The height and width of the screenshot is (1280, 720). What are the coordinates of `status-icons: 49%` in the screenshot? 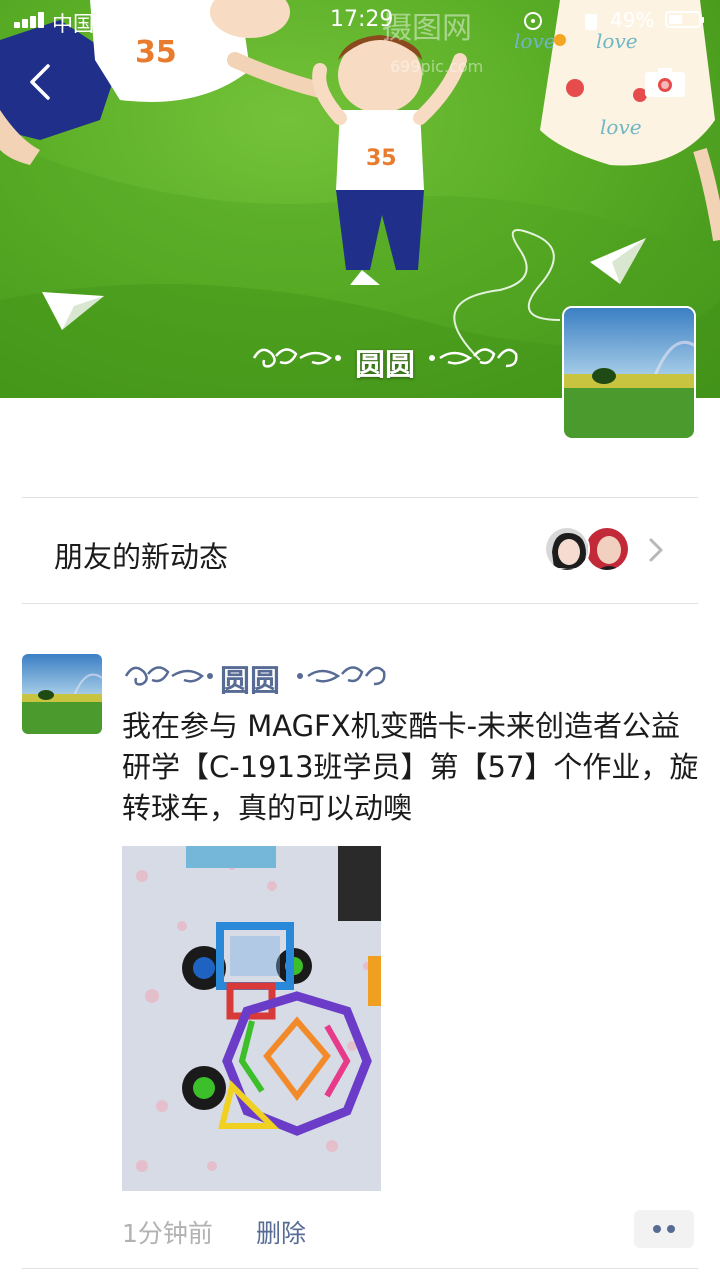 It's located at (615, 20).